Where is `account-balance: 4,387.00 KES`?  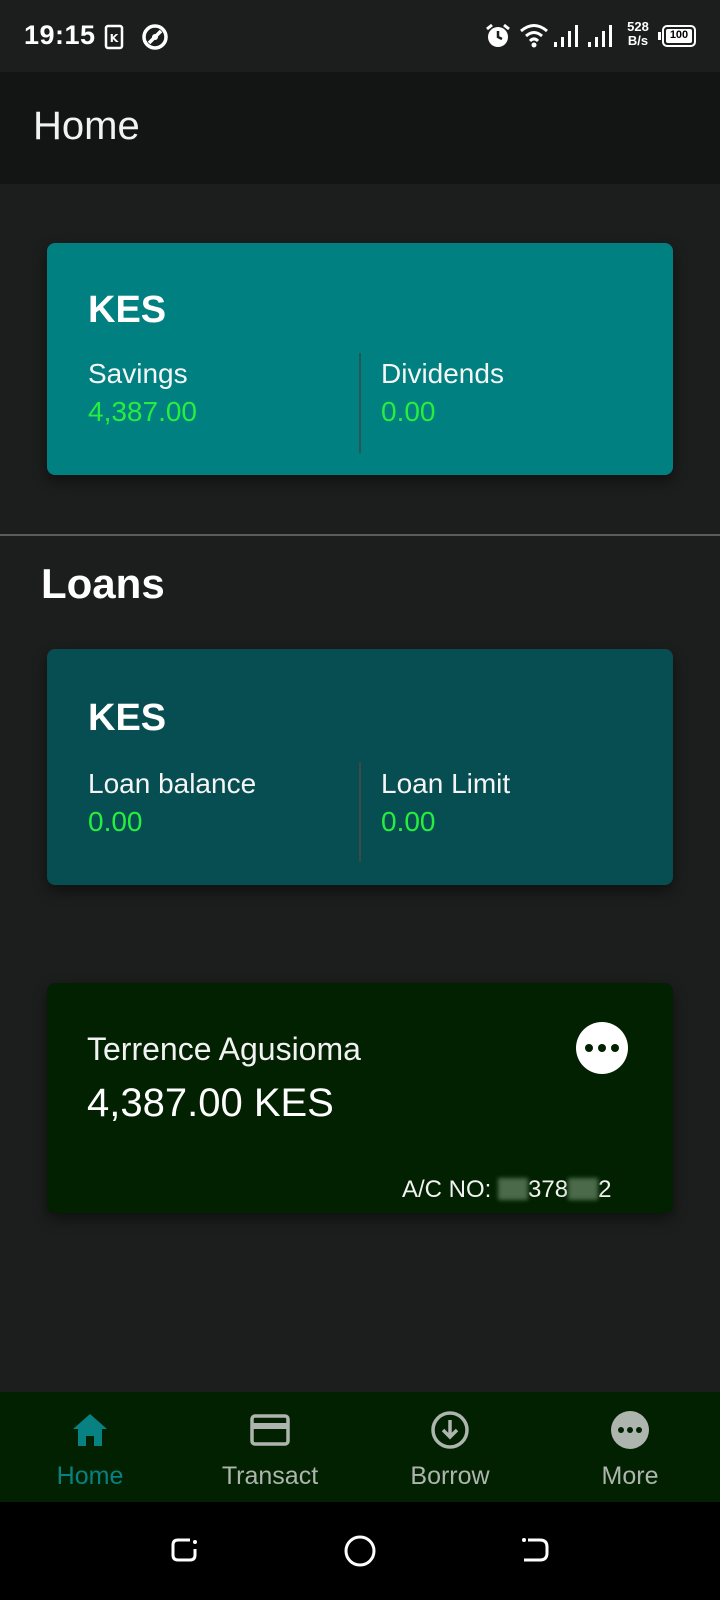 account-balance: 4,387.00 KES is located at coordinates (210, 1103).